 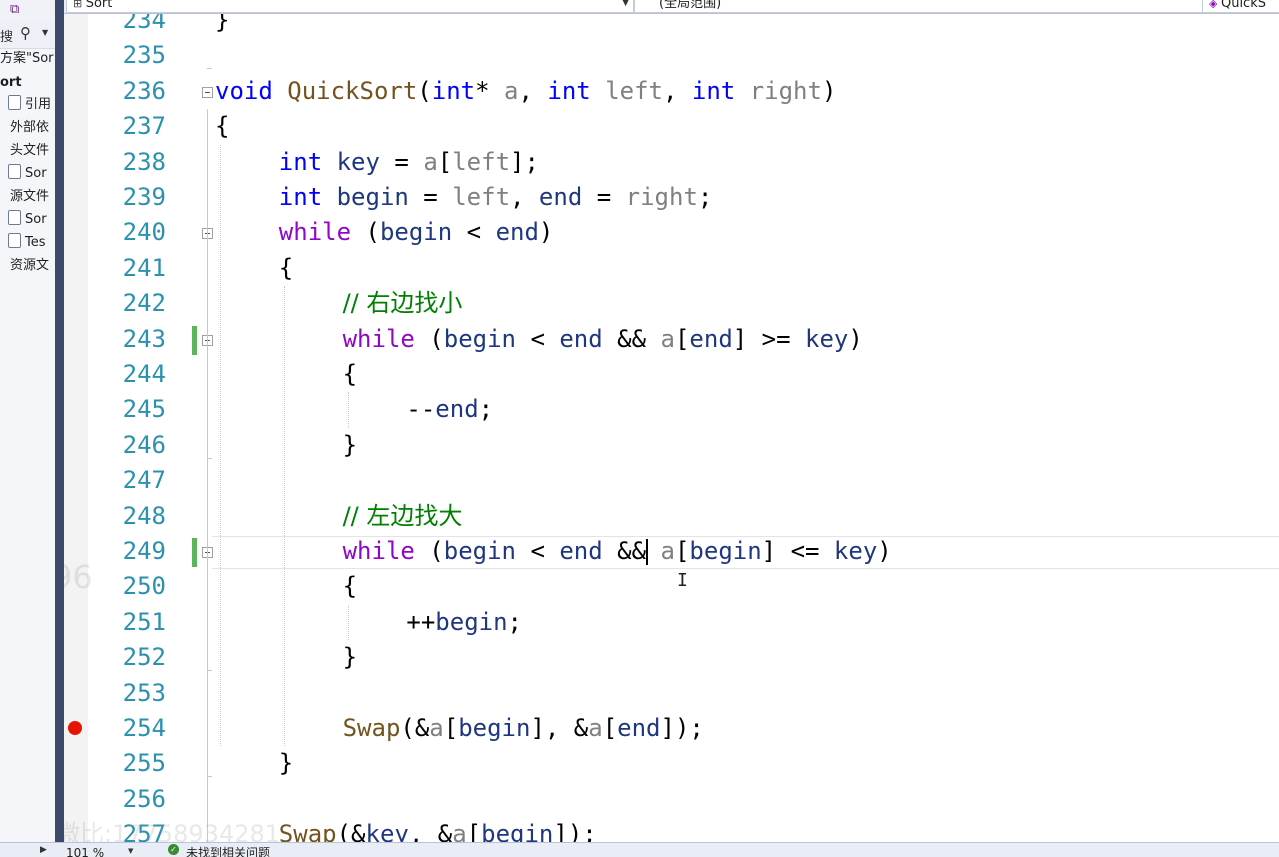 I want to click on code-token: Swap, so click(x=371, y=728).